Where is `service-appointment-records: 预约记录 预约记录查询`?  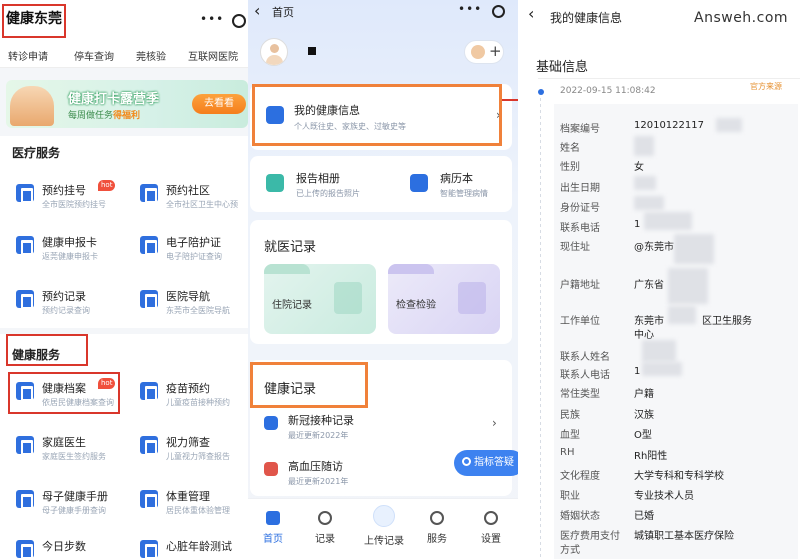
service-appointment-records: 预约记录 预约记录查询 is located at coordinates (72, 303).